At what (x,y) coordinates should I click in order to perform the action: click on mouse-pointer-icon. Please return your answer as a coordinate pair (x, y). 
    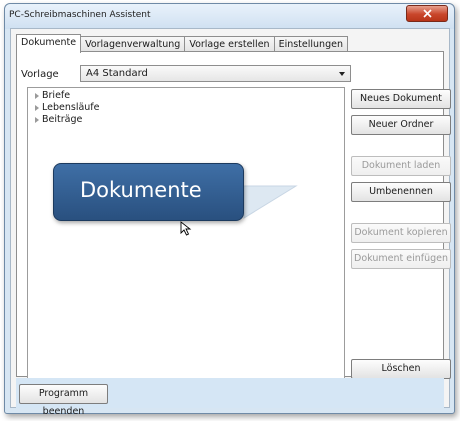
    Looking at the image, I should click on (186, 228).